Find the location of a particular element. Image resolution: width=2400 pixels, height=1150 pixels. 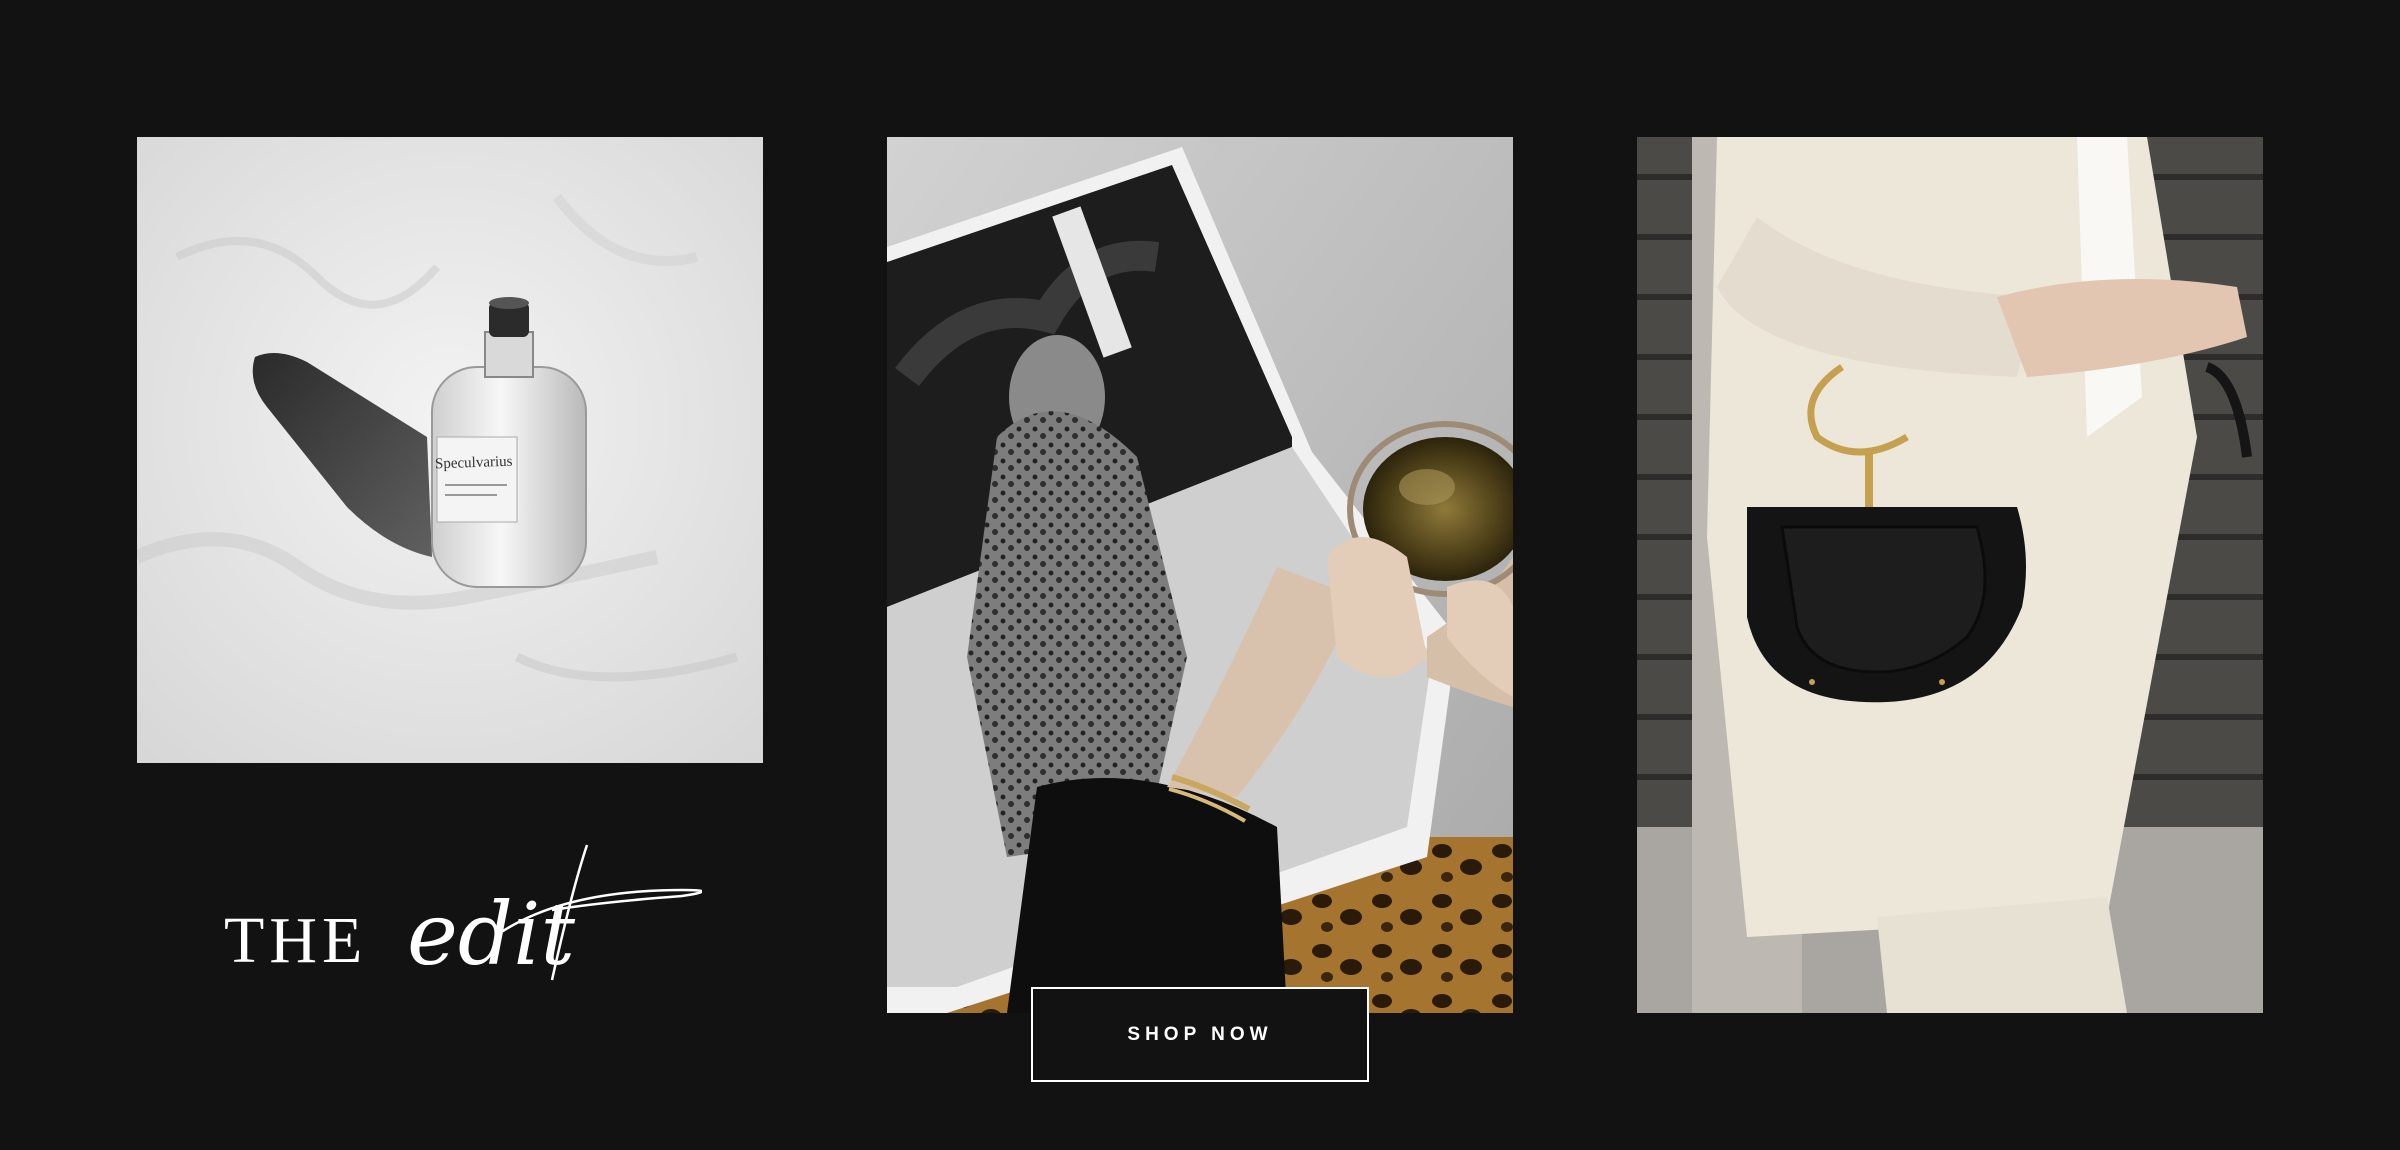

the-edit-logo: THE edit is located at coordinates (462, 915).